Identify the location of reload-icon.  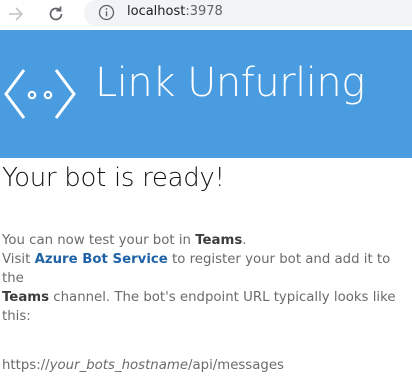
(56, 14).